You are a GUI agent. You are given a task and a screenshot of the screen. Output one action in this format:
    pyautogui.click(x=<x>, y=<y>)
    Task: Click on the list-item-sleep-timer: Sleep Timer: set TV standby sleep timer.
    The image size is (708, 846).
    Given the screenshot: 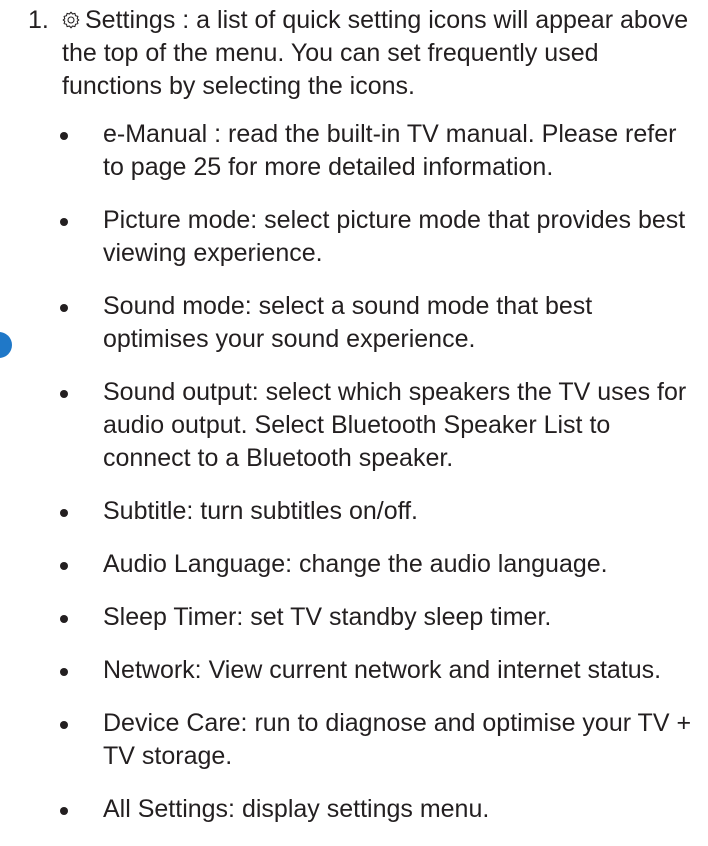 What is the action you would take?
    pyautogui.click(x=380, y=617)
    